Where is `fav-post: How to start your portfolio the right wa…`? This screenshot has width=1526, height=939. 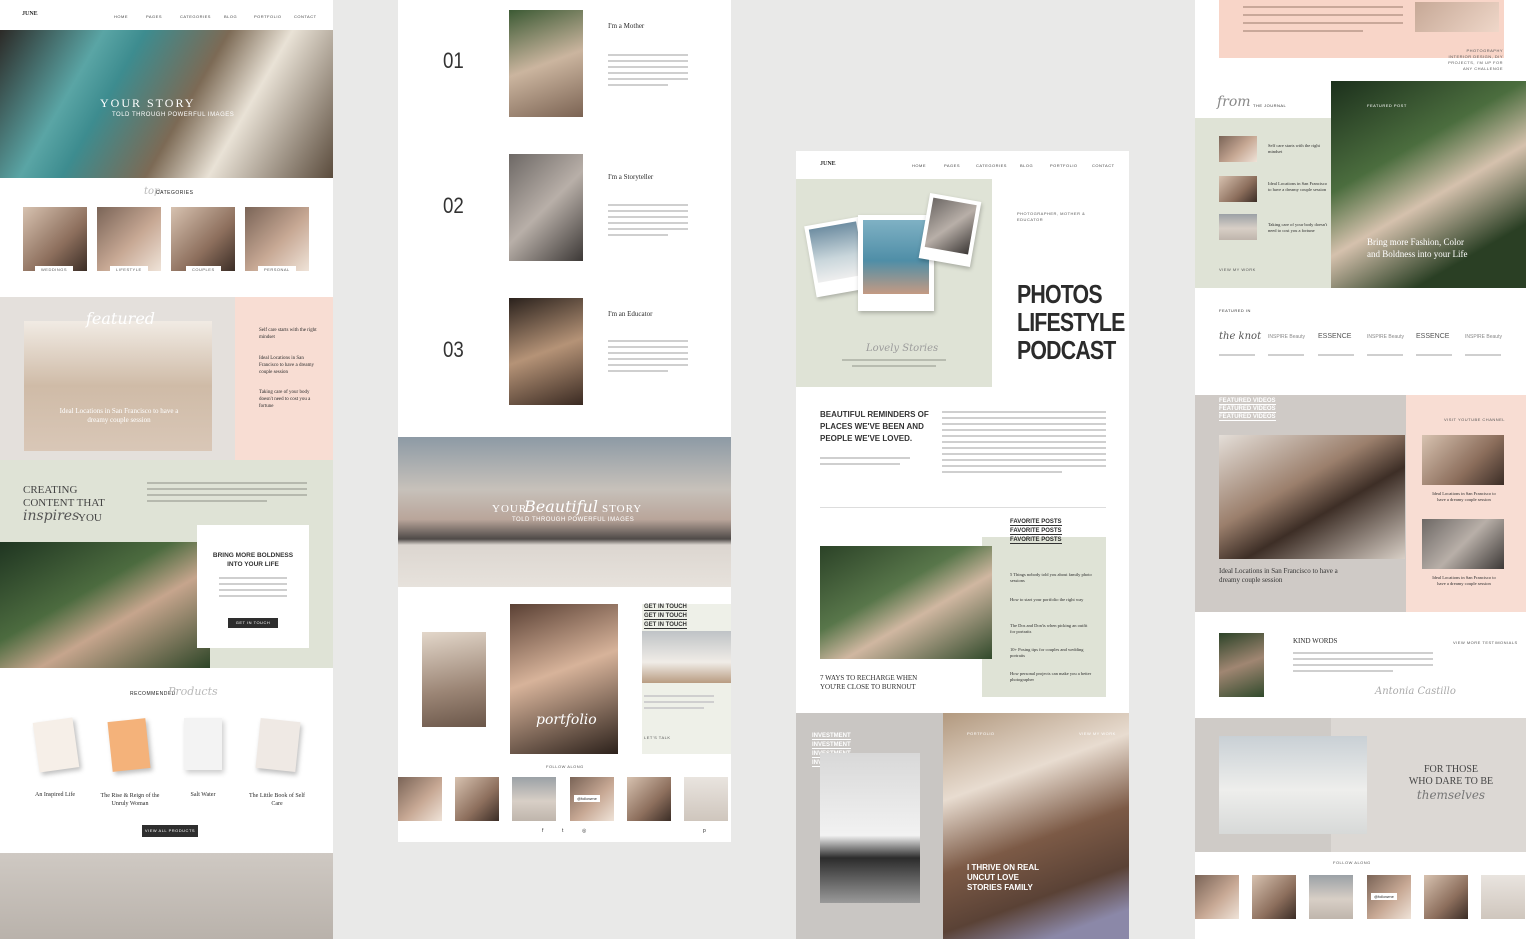
fav-post: How to start your portfolio the right wa… is located at coordinates (1051, 600).